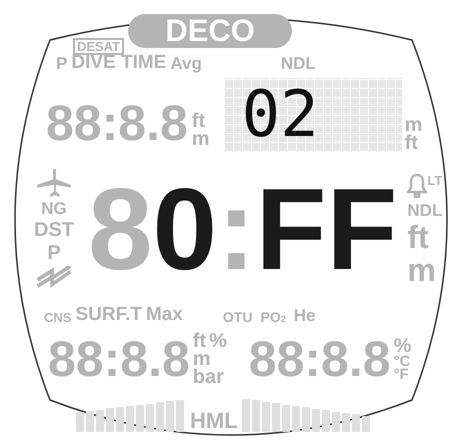  I want to click on display-label: OTU, so click(237, 317).